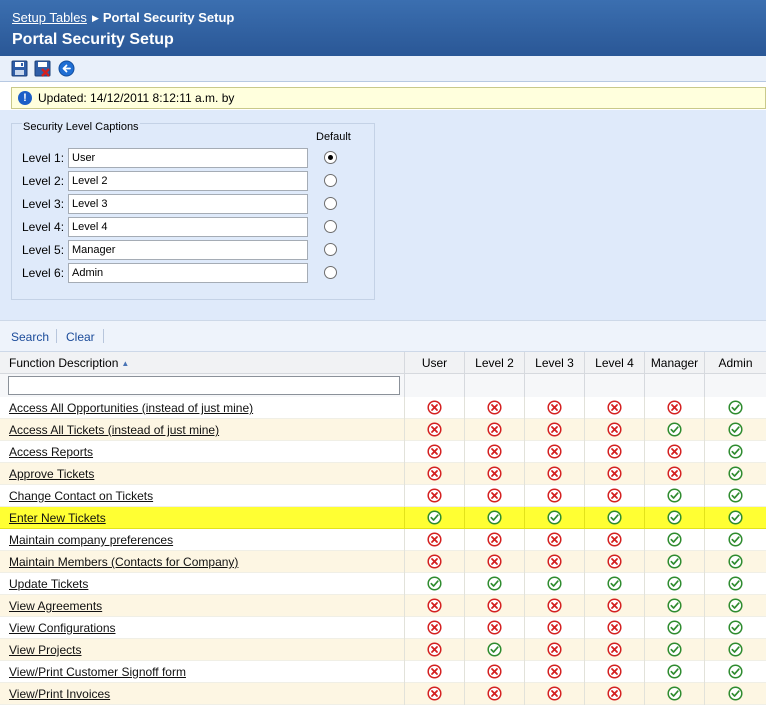 The image size is (766, 715). I want to click on column-header: Level 2, so click(494, 363).